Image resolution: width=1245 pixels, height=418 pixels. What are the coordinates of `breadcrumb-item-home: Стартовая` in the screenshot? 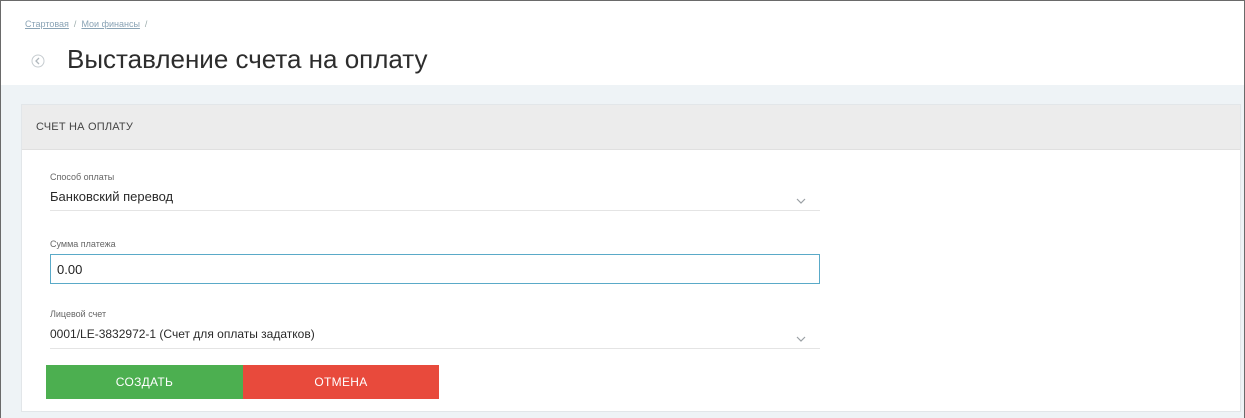 It's located at (47, 24).